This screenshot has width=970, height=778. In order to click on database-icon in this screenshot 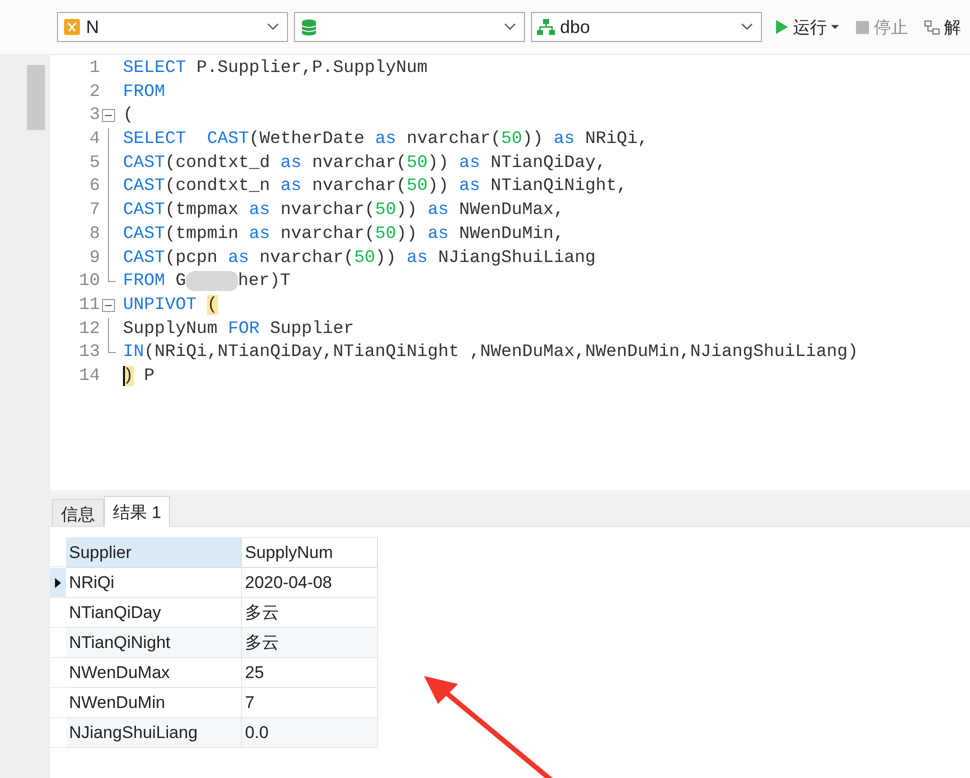, I will do `click(309, 27)`.